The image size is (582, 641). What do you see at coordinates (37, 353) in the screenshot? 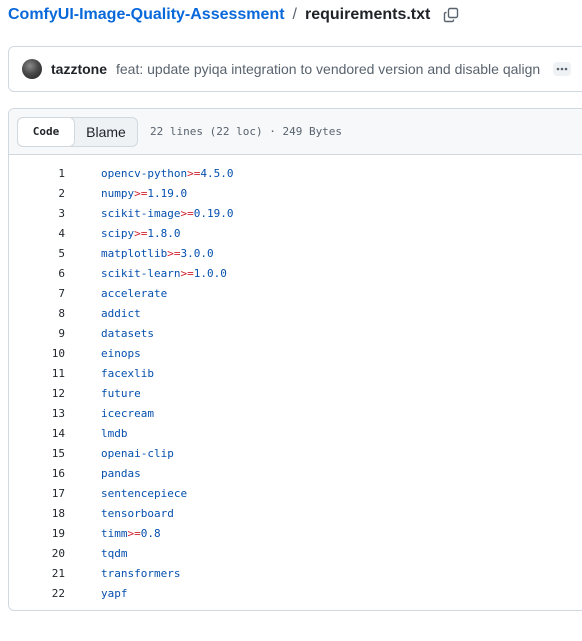
I see `line-number: 10` at bounding box center [37, 353].